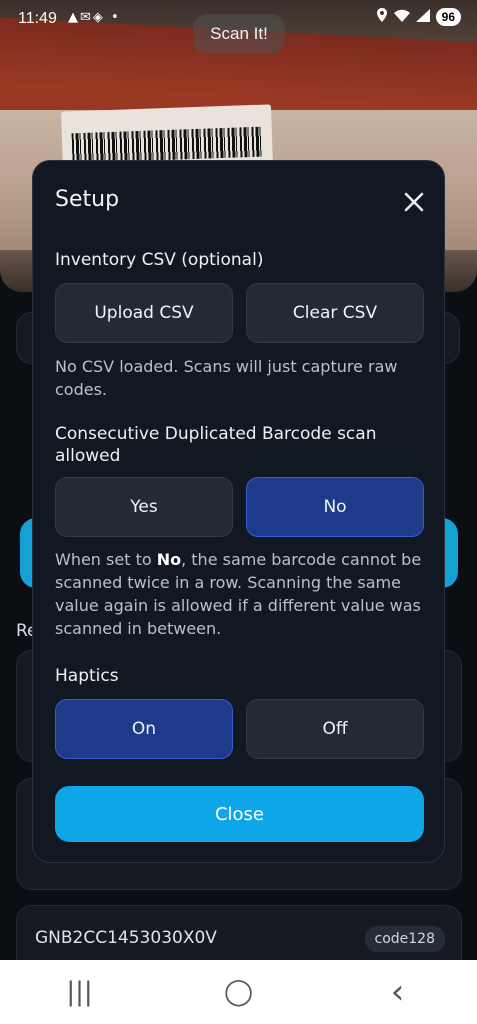  Describe the element at coordinates (382, 17) in the screenshot. I see `location-icon` at that location.